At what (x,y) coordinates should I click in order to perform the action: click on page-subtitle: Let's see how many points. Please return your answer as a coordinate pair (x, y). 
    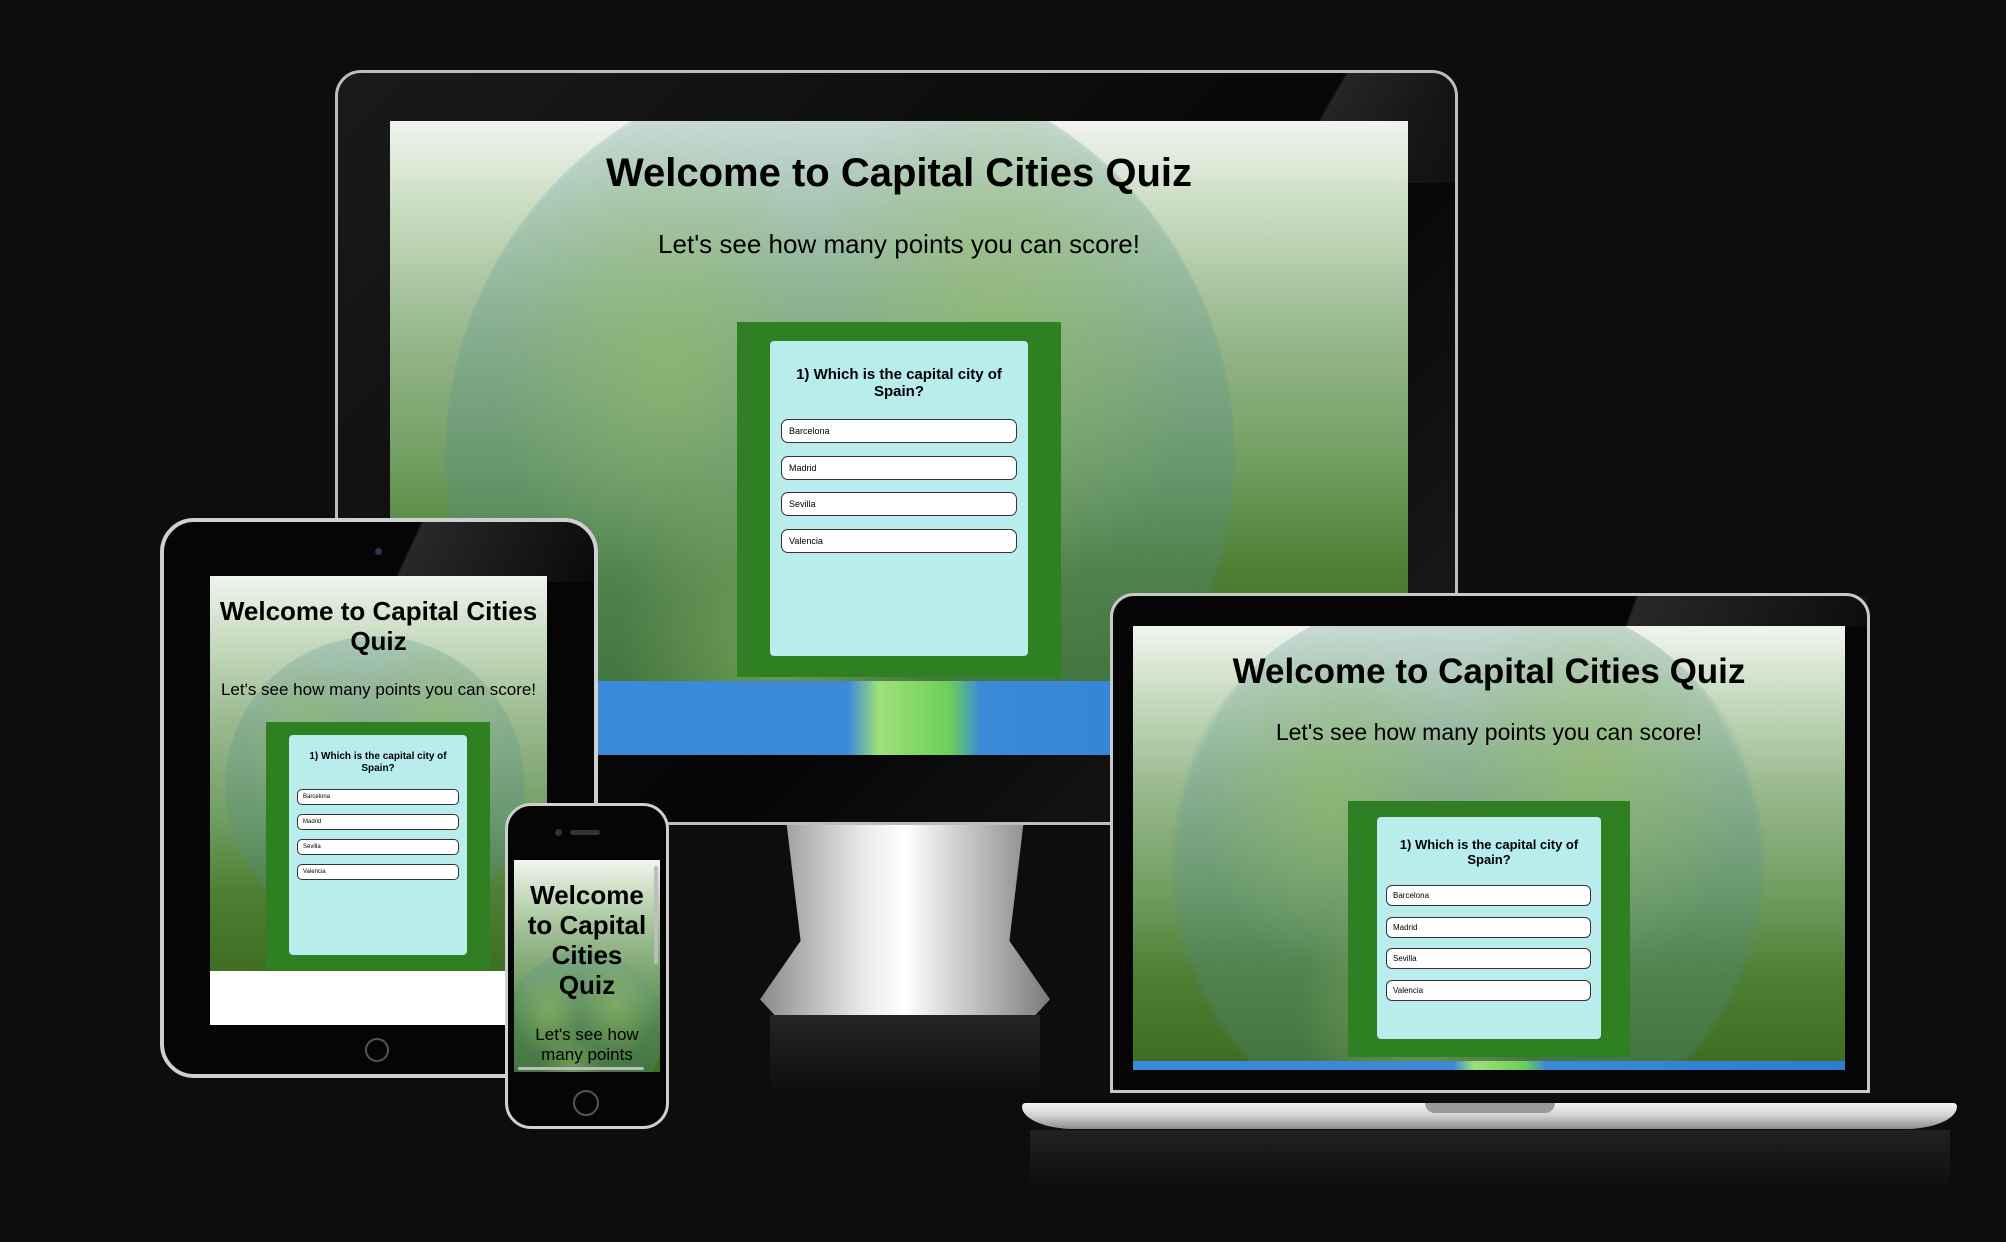
    Looking at the image, I should click on (587, 1045).